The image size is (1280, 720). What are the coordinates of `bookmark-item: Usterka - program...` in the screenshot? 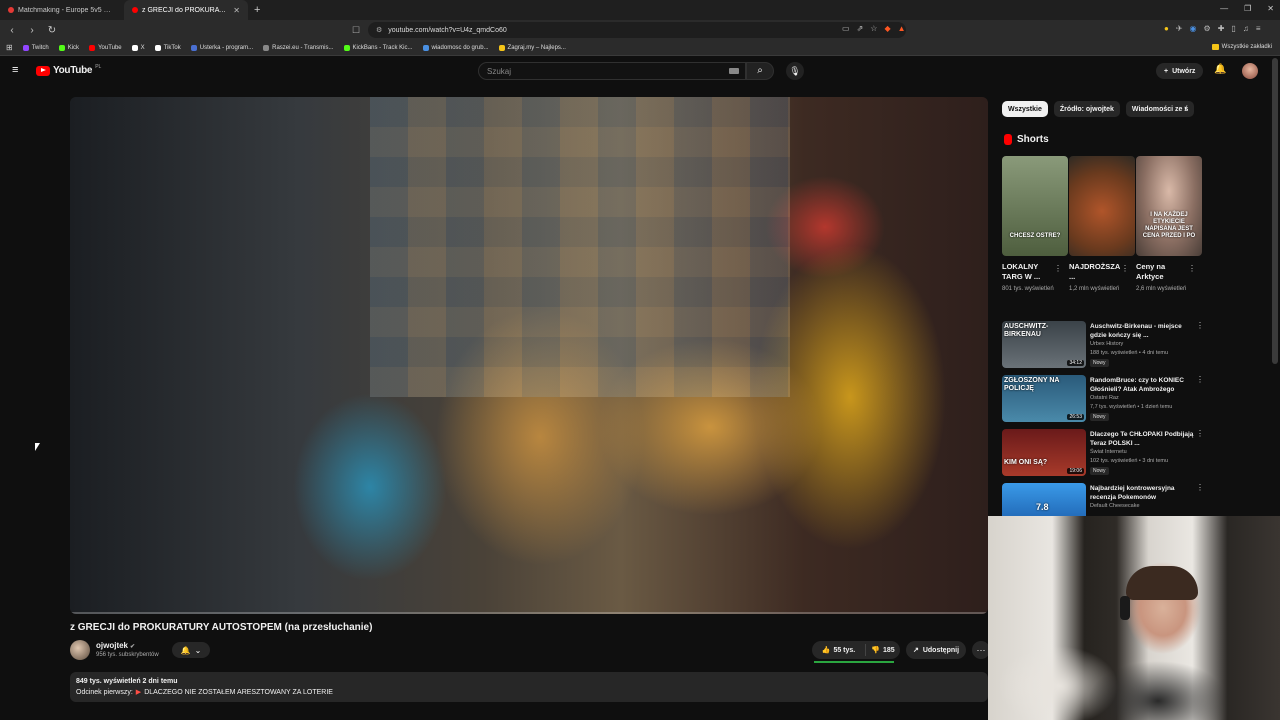 It's located at (221, 47).